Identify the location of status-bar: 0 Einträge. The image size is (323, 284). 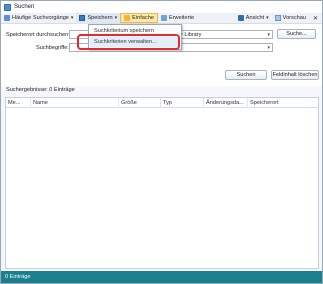
(161, 277).